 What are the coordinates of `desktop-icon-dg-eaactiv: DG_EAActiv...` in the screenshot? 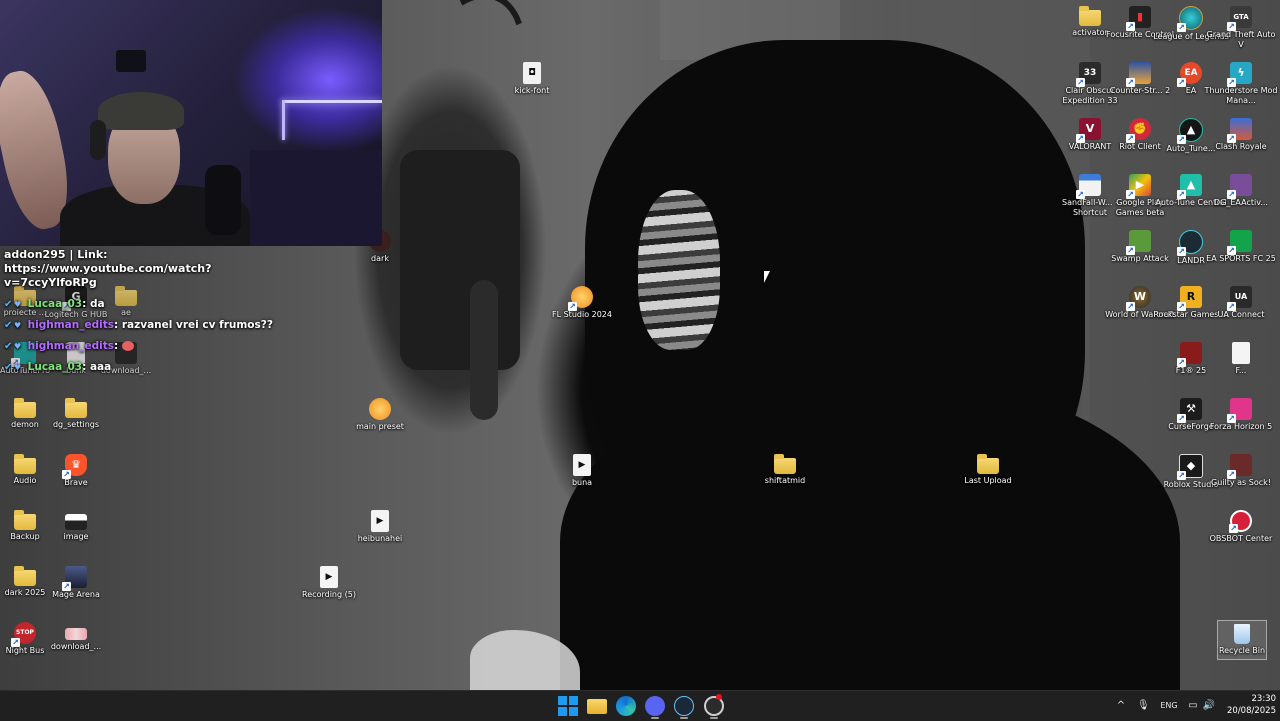 It's located at (1241, 191).